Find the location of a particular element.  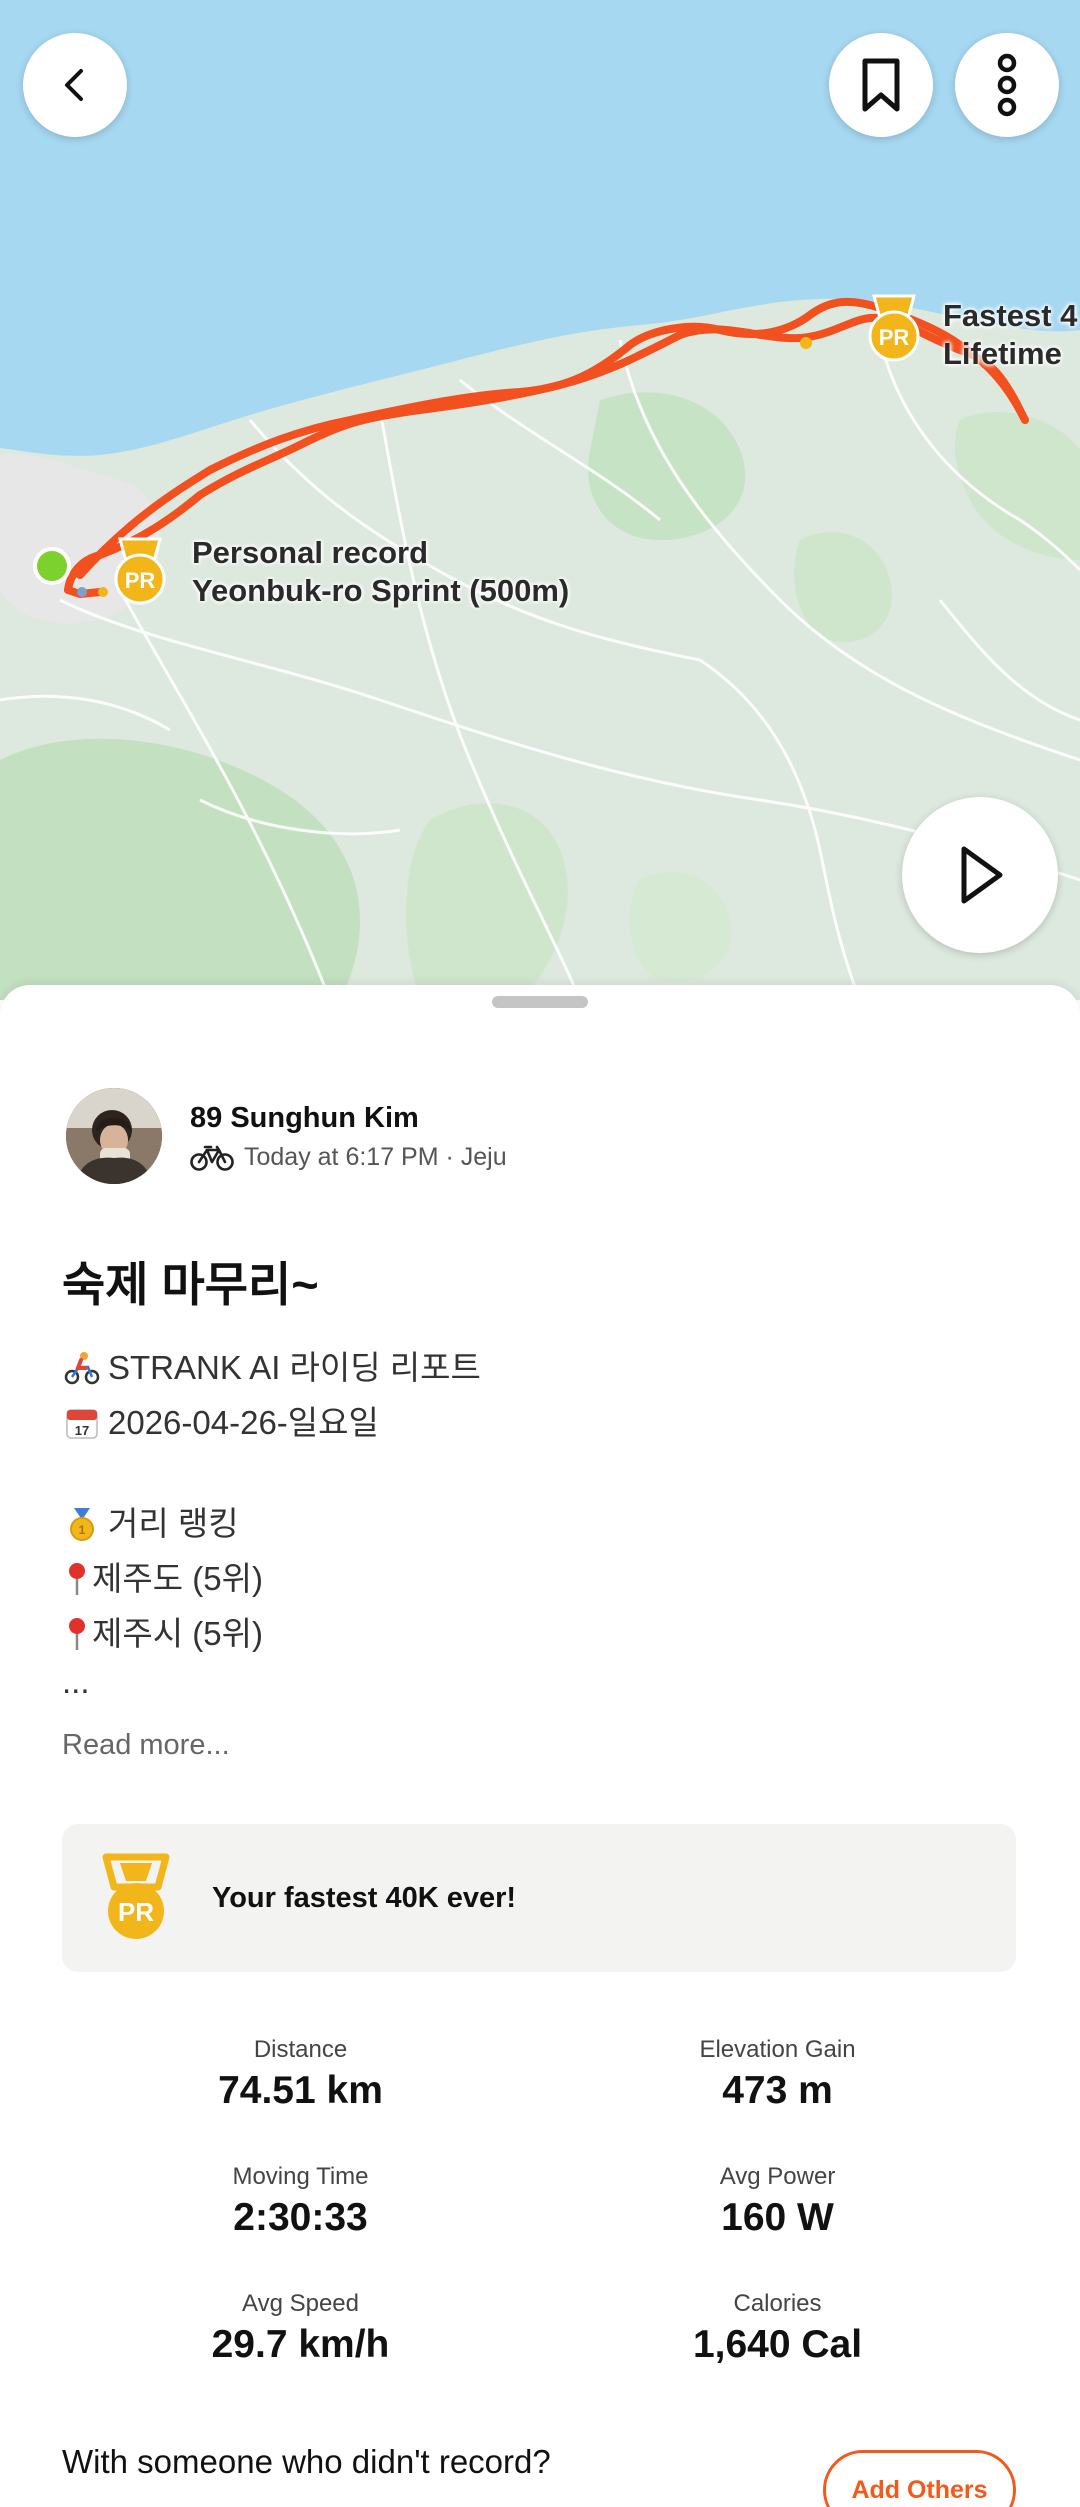

pr-map-label: Fastest 4 Lifetime is located at coordinates (1010, 335).